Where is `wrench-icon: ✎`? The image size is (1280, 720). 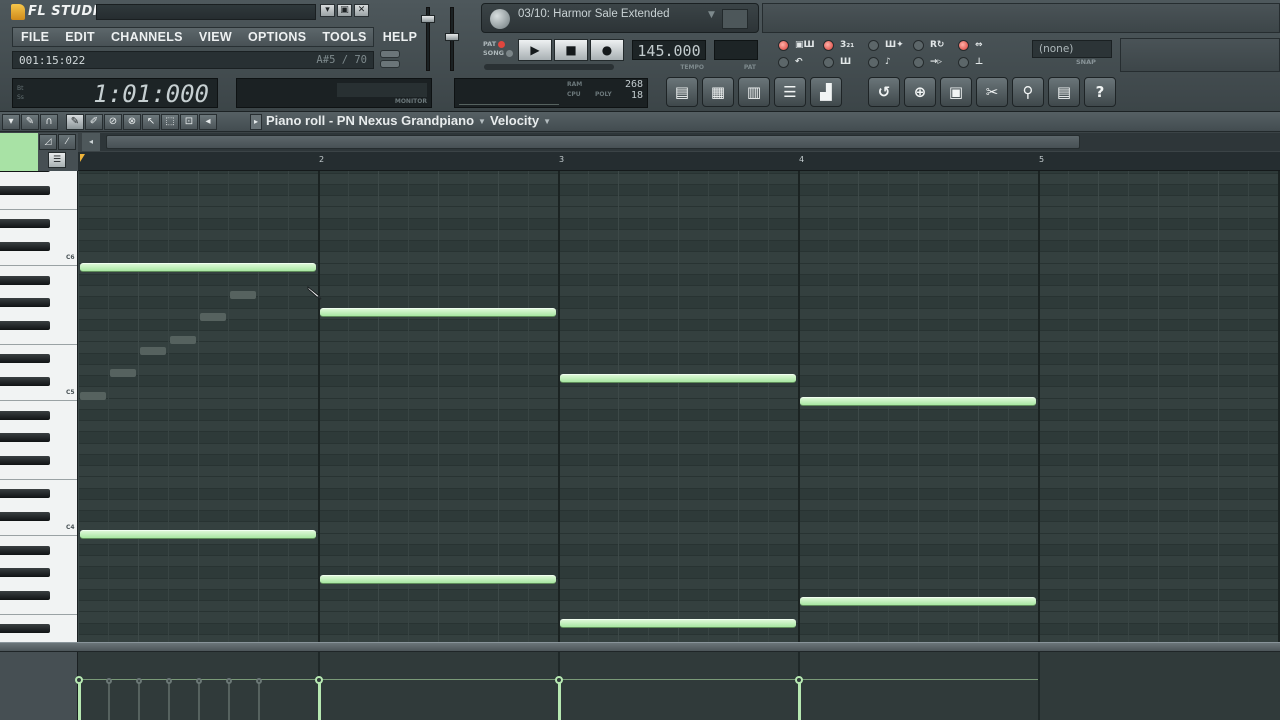 wrench-icon: ✎ is located at coordinates (30, 122).